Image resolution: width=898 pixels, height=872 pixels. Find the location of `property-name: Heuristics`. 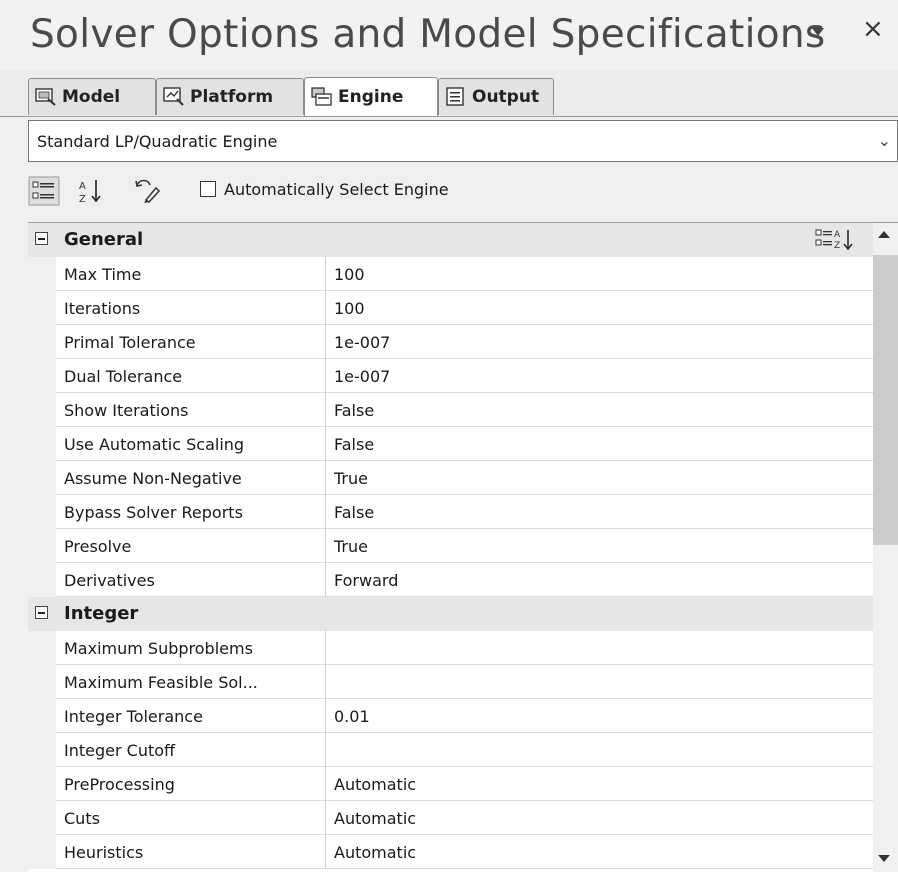

property-name: Heuristics is located at coordinates (191, 852).